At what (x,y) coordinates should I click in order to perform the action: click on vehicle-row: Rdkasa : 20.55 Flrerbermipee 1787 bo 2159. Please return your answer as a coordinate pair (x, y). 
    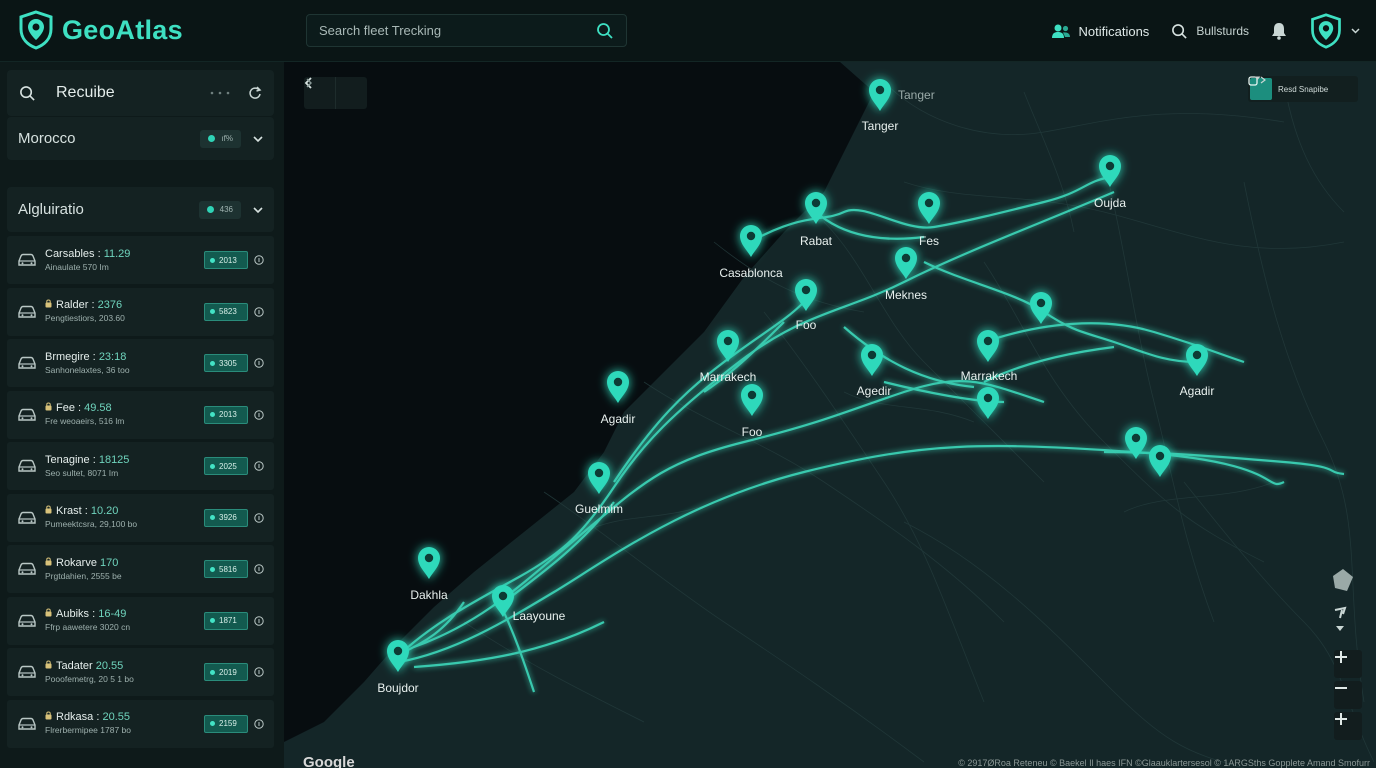
    Looking at the image, I should click on (140, 723).